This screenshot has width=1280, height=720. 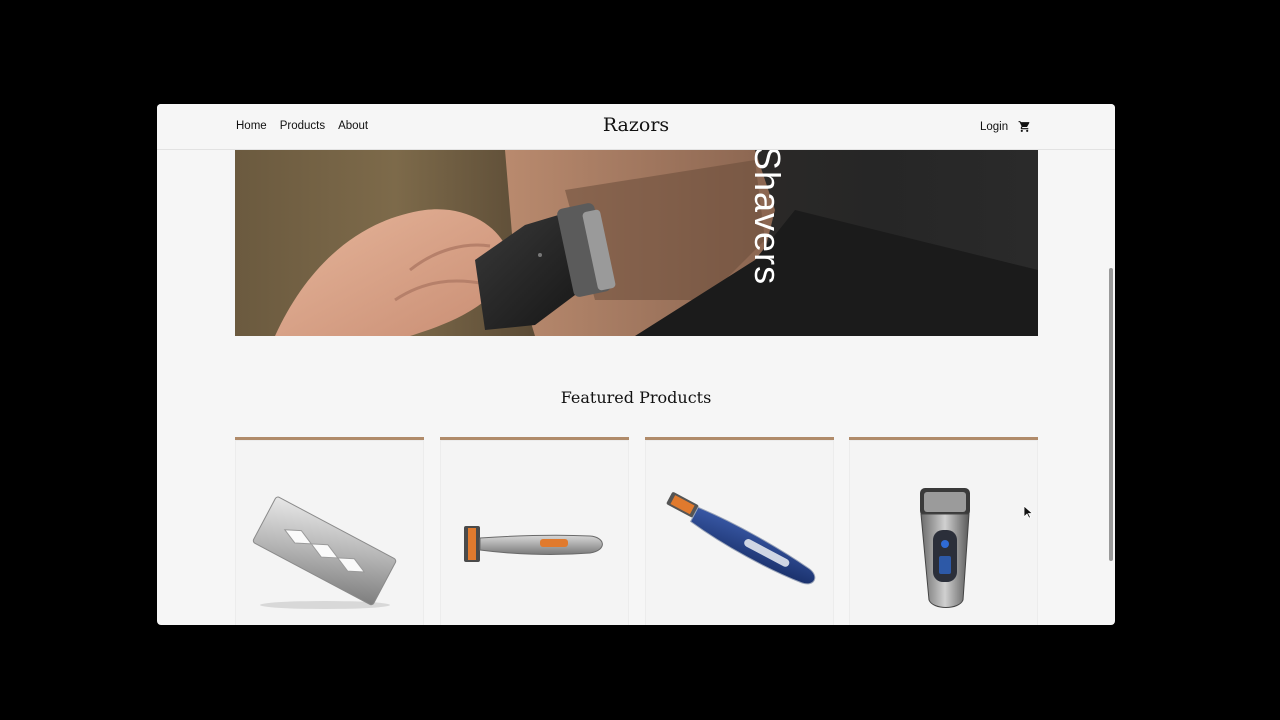 I want to click on featured-title: Featured Products, so click(x=636, y=397).